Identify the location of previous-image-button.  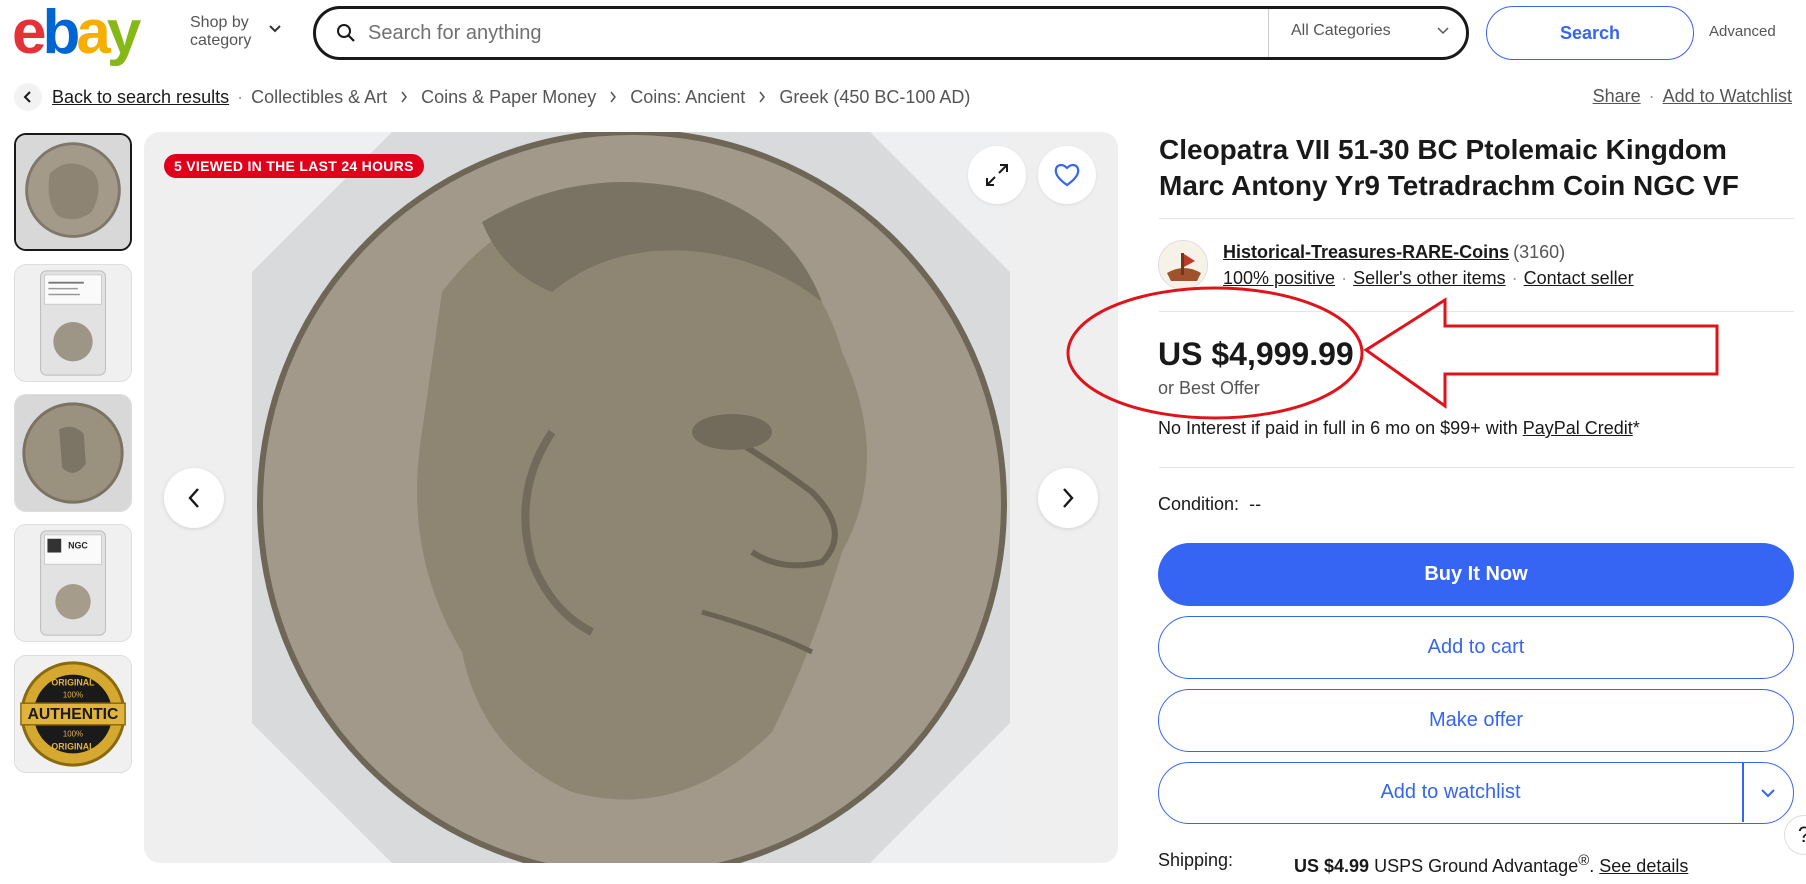
(194, 498).